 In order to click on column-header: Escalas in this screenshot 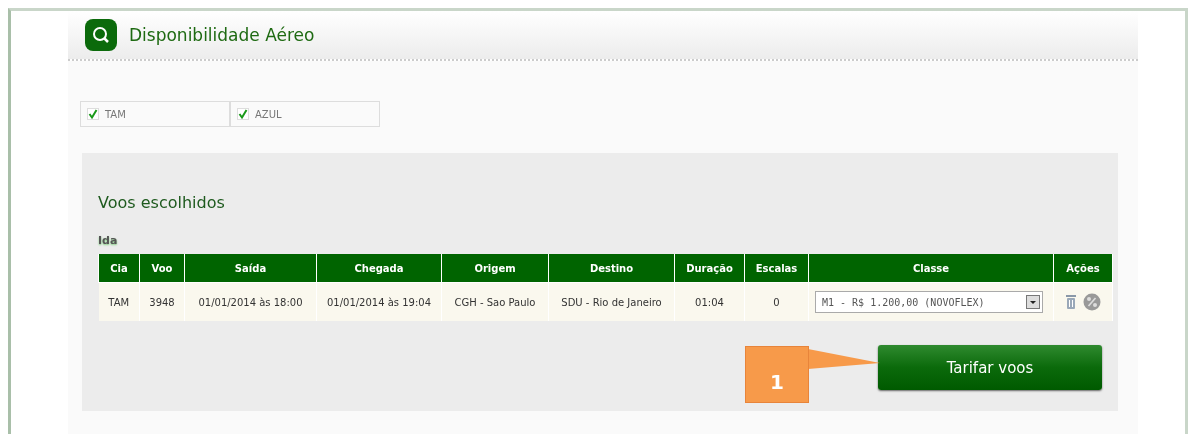, I will do `click(776, 268)`.